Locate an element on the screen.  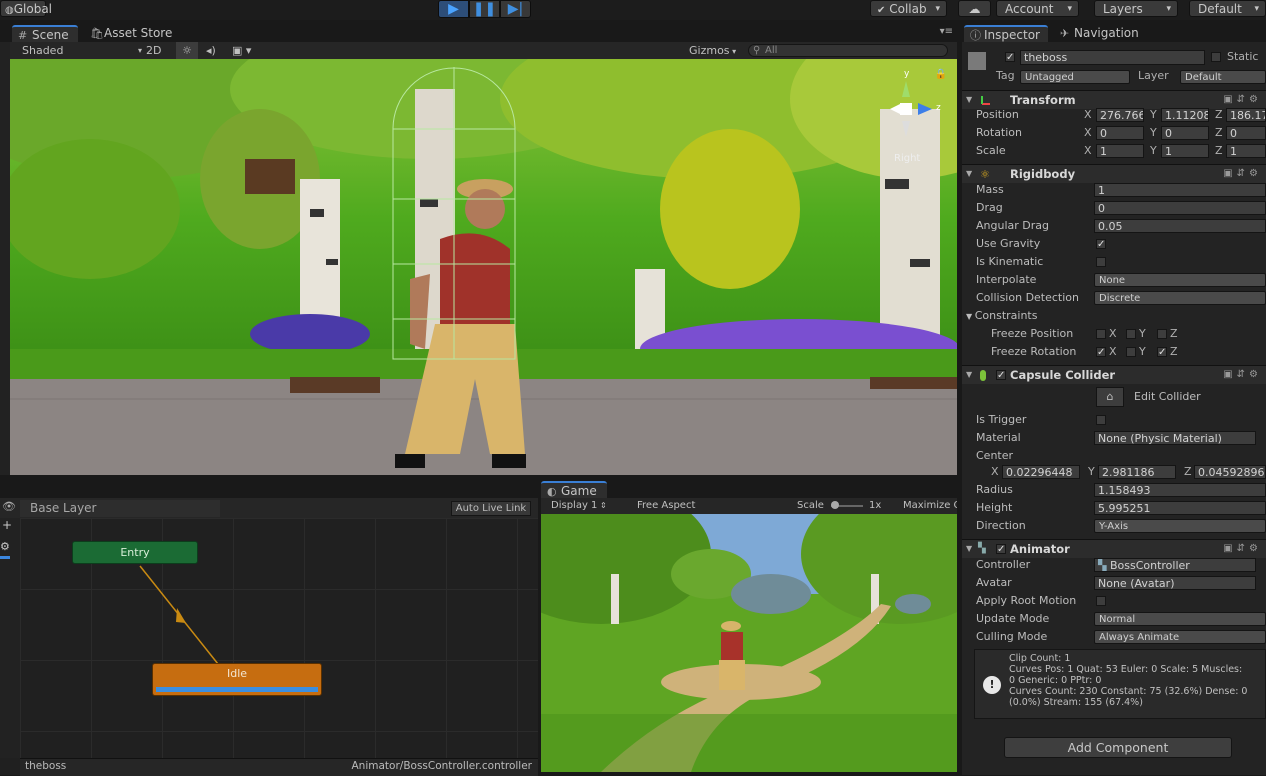
auto-live-link-button: Auto Live Link is located at coordinates (491, 508).